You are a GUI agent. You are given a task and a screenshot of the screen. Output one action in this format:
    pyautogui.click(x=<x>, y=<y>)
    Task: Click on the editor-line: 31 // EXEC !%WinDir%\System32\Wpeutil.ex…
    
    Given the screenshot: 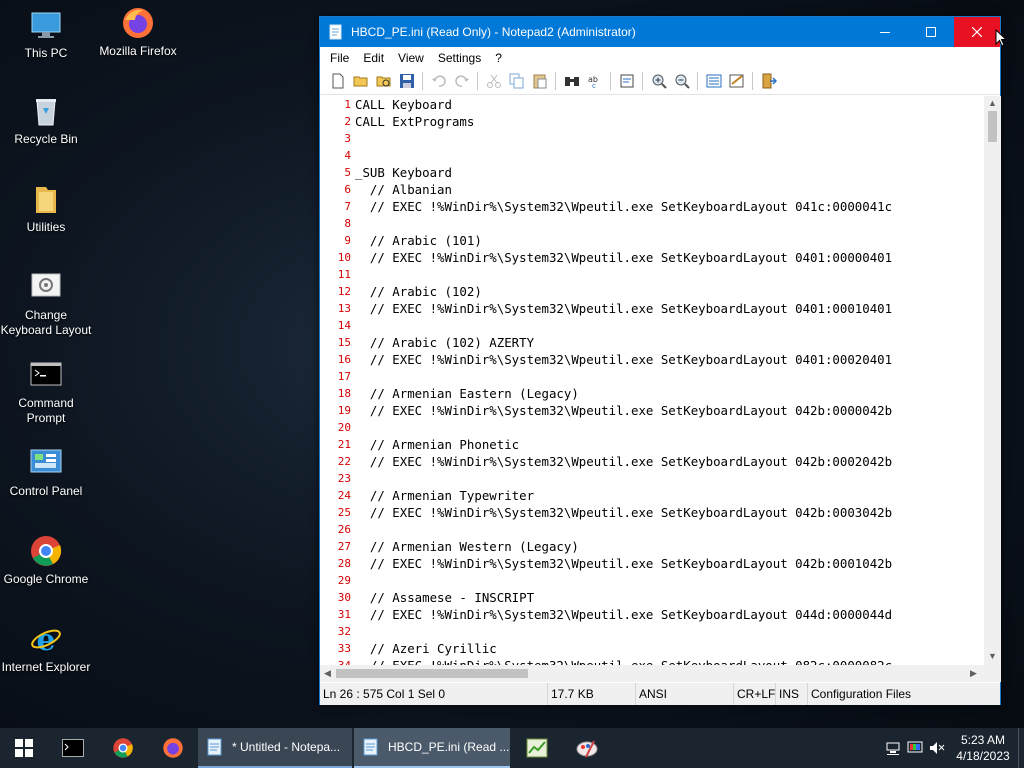 What is the action you would take?
    pyautogui.click(x=653, y=614)
    